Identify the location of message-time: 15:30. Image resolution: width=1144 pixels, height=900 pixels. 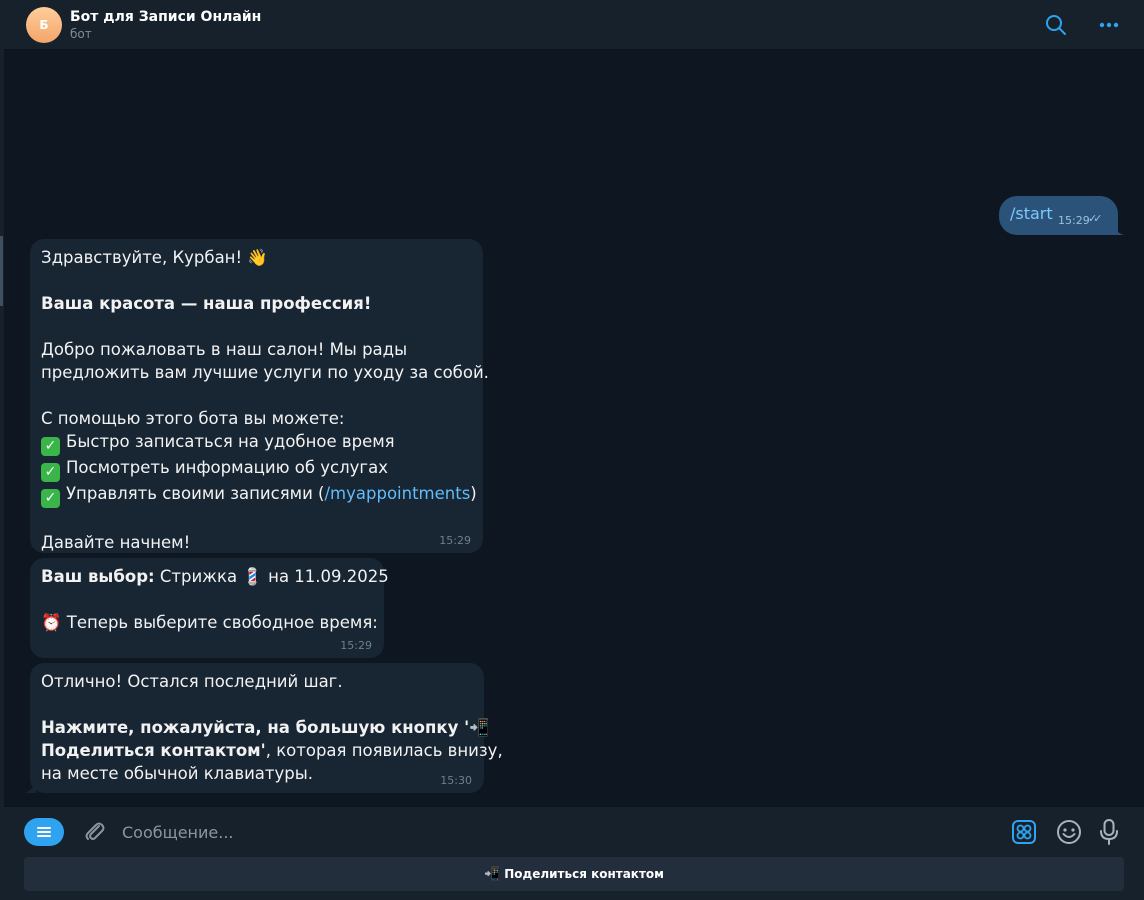
(456, 780).